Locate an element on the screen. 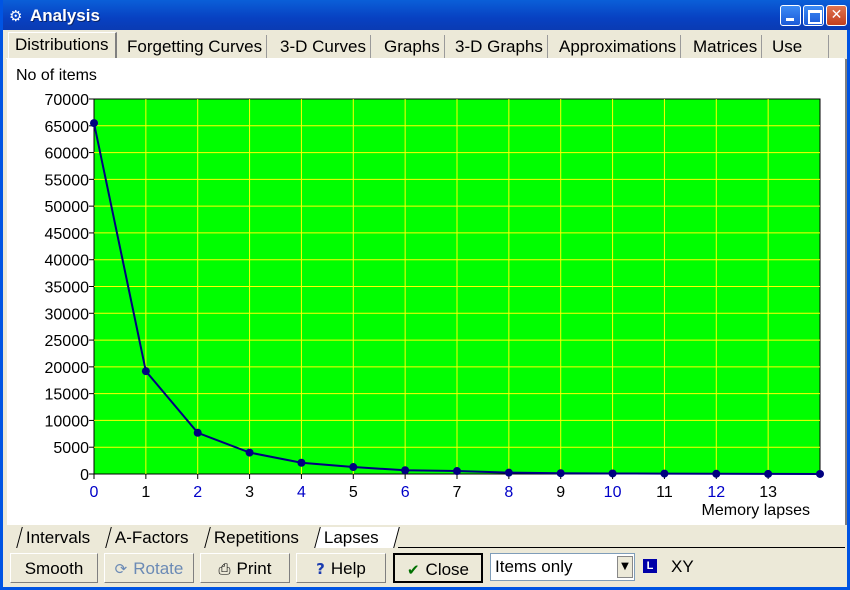  x-axis-label: Memory lapses is located at coordinates (755, 510).